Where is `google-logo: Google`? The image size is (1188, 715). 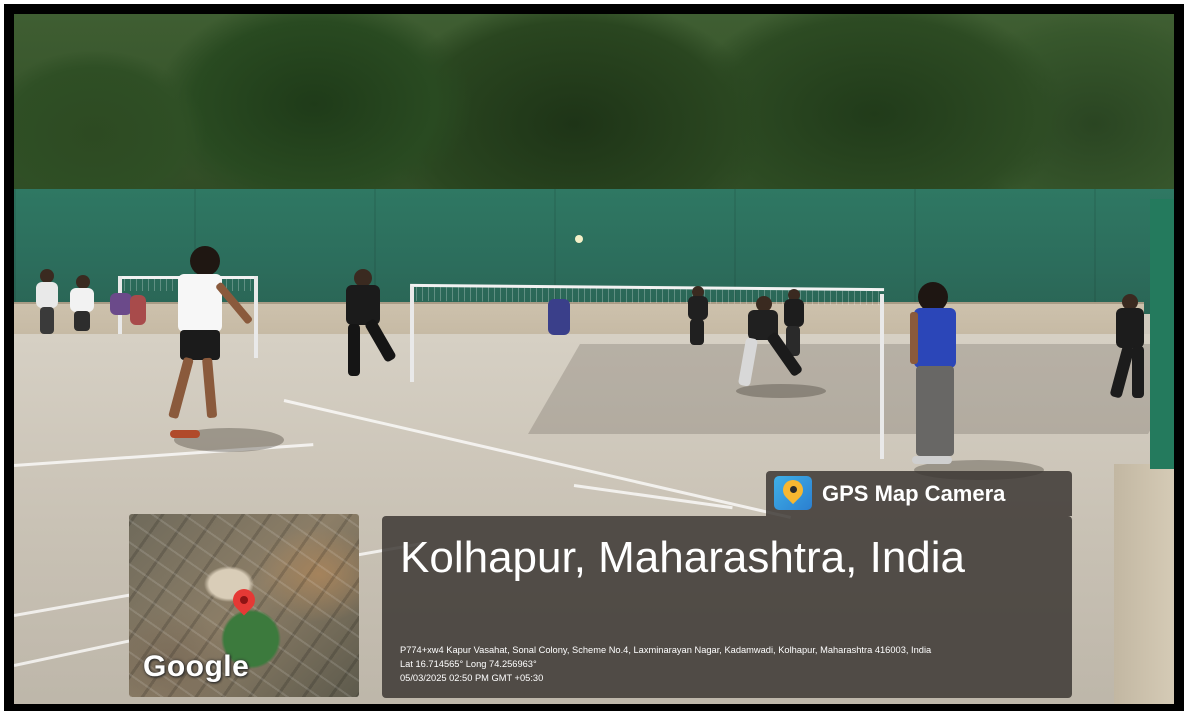 google-logo: Google is located at coordinates (196, 666).